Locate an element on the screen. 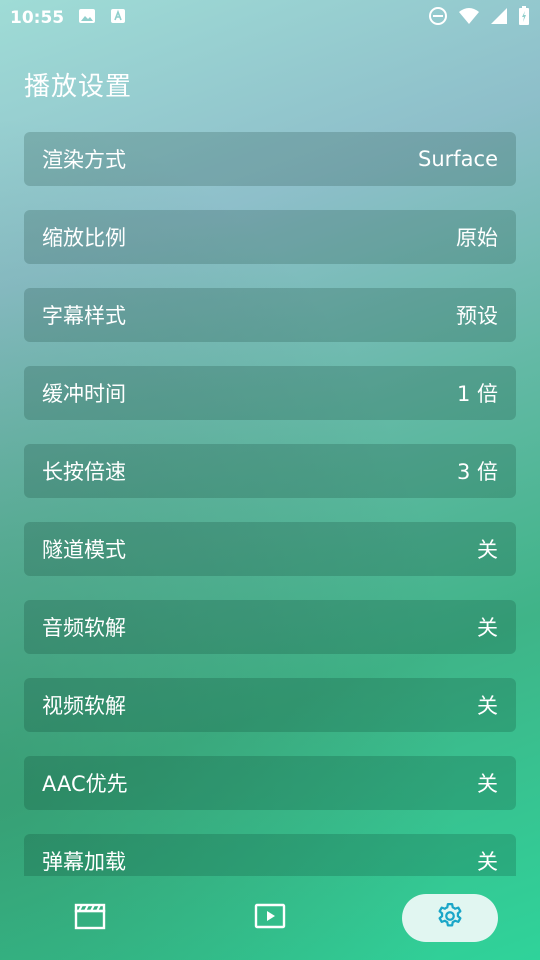  setting-label: 长按倍速 is located at coordinates (84, 472).